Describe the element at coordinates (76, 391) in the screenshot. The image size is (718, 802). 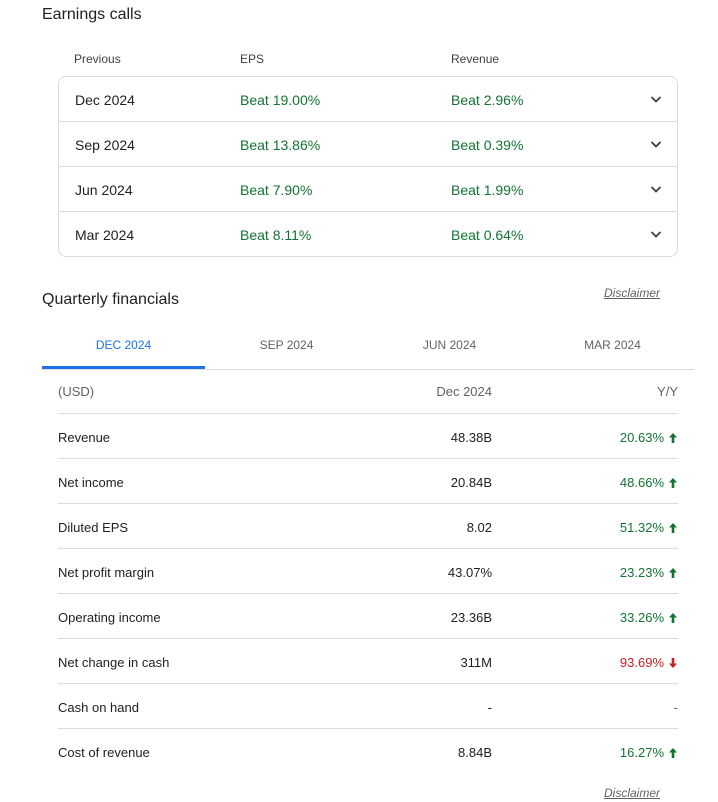
I see `currency-label: (USD)` at that location.